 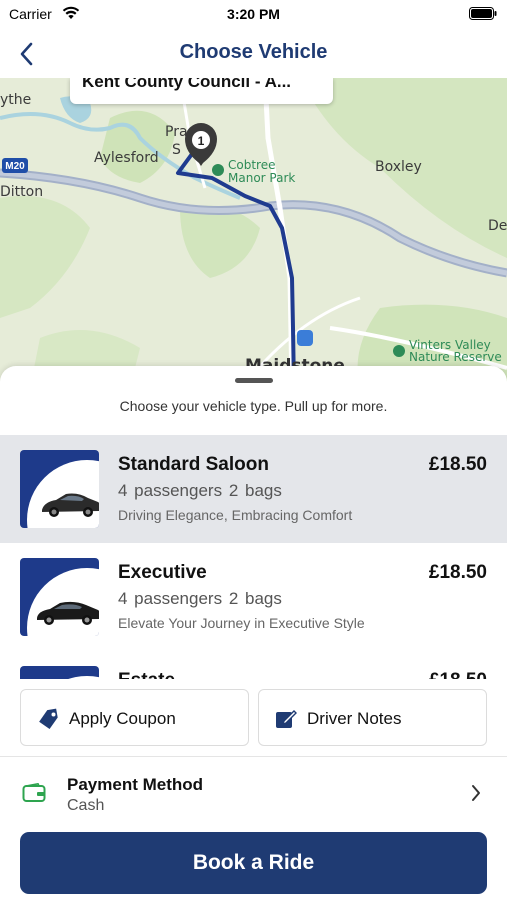 I want to click on payment-method-title: Payment Method, so click(x=135, y=784).